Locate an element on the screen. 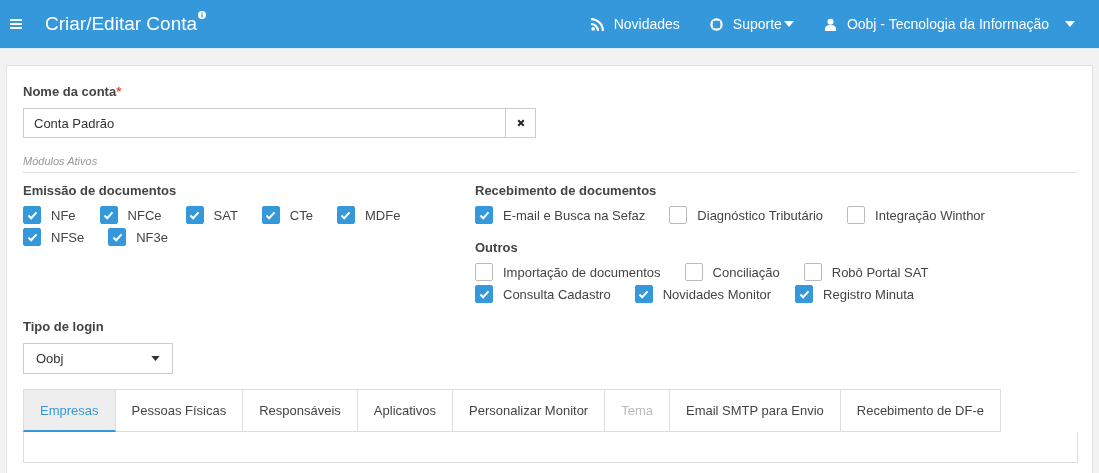 The height and width of the screenshot is (473, 1099). checkbox-label: CTe is located at coordinates (301, 215).